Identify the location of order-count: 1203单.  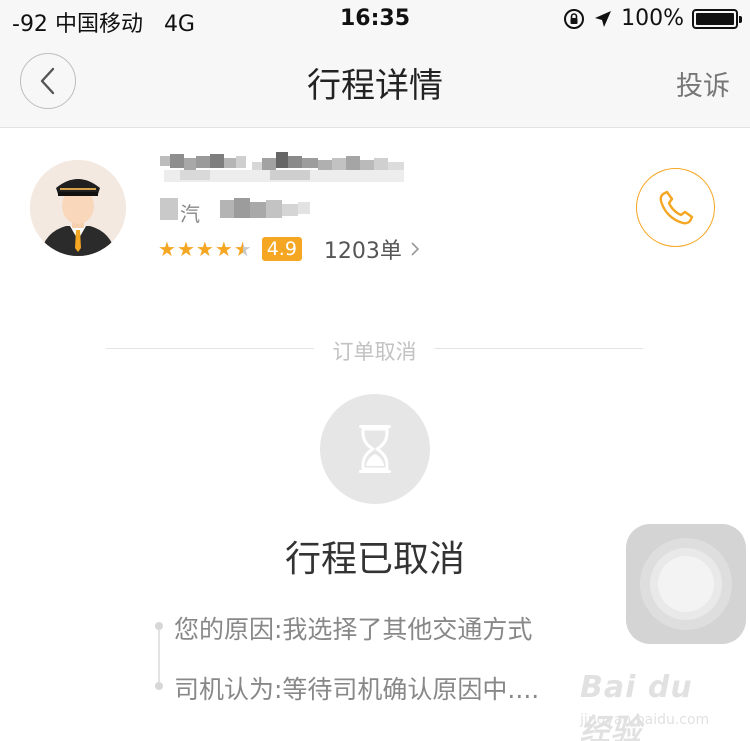
(362, 251).